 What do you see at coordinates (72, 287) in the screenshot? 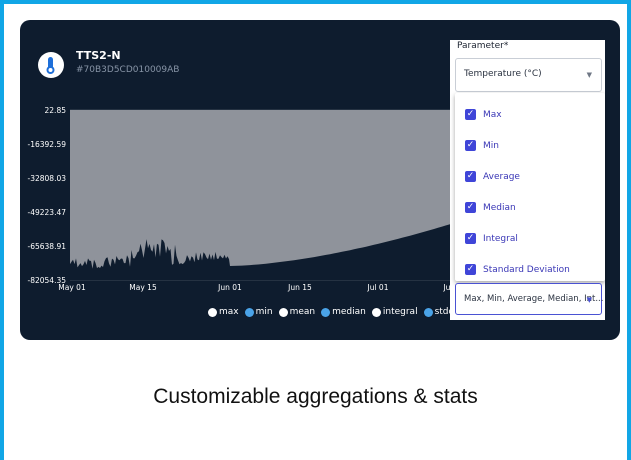
I see `x-tick-label: May 01` at bounding box center [72, 287].